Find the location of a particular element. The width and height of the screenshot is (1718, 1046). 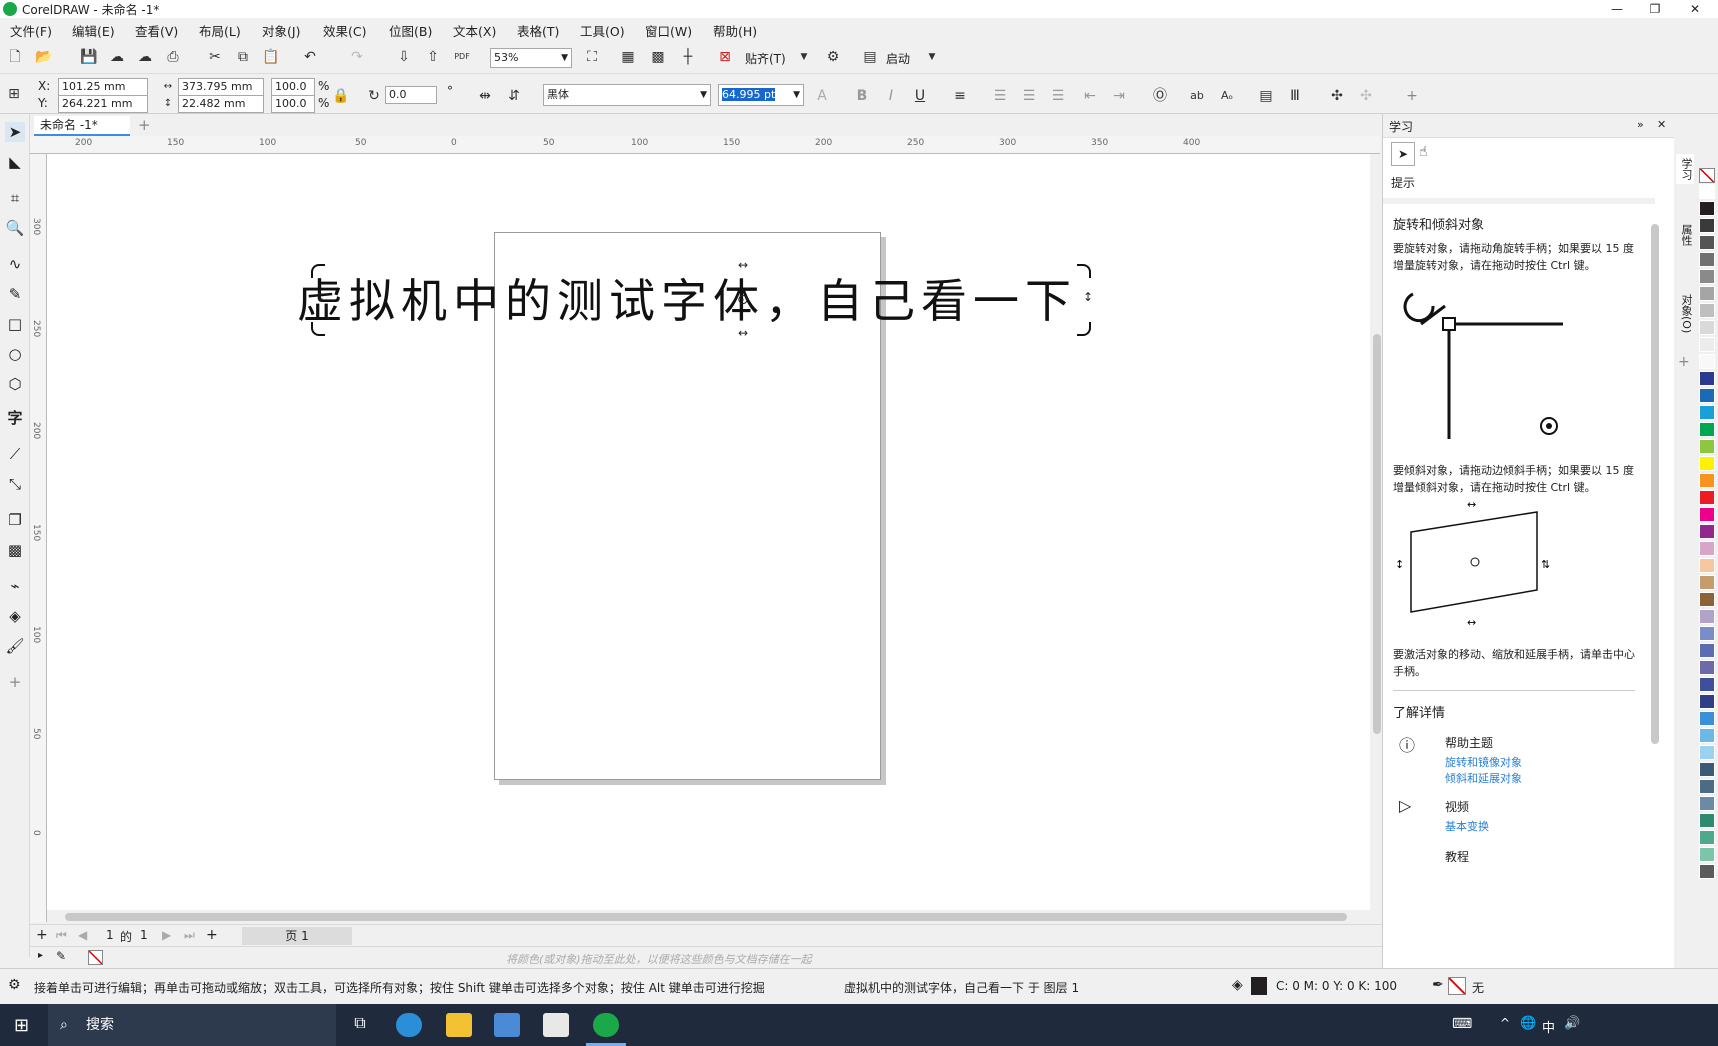

close-button: ✕ is located at coordinates (1695, 9).